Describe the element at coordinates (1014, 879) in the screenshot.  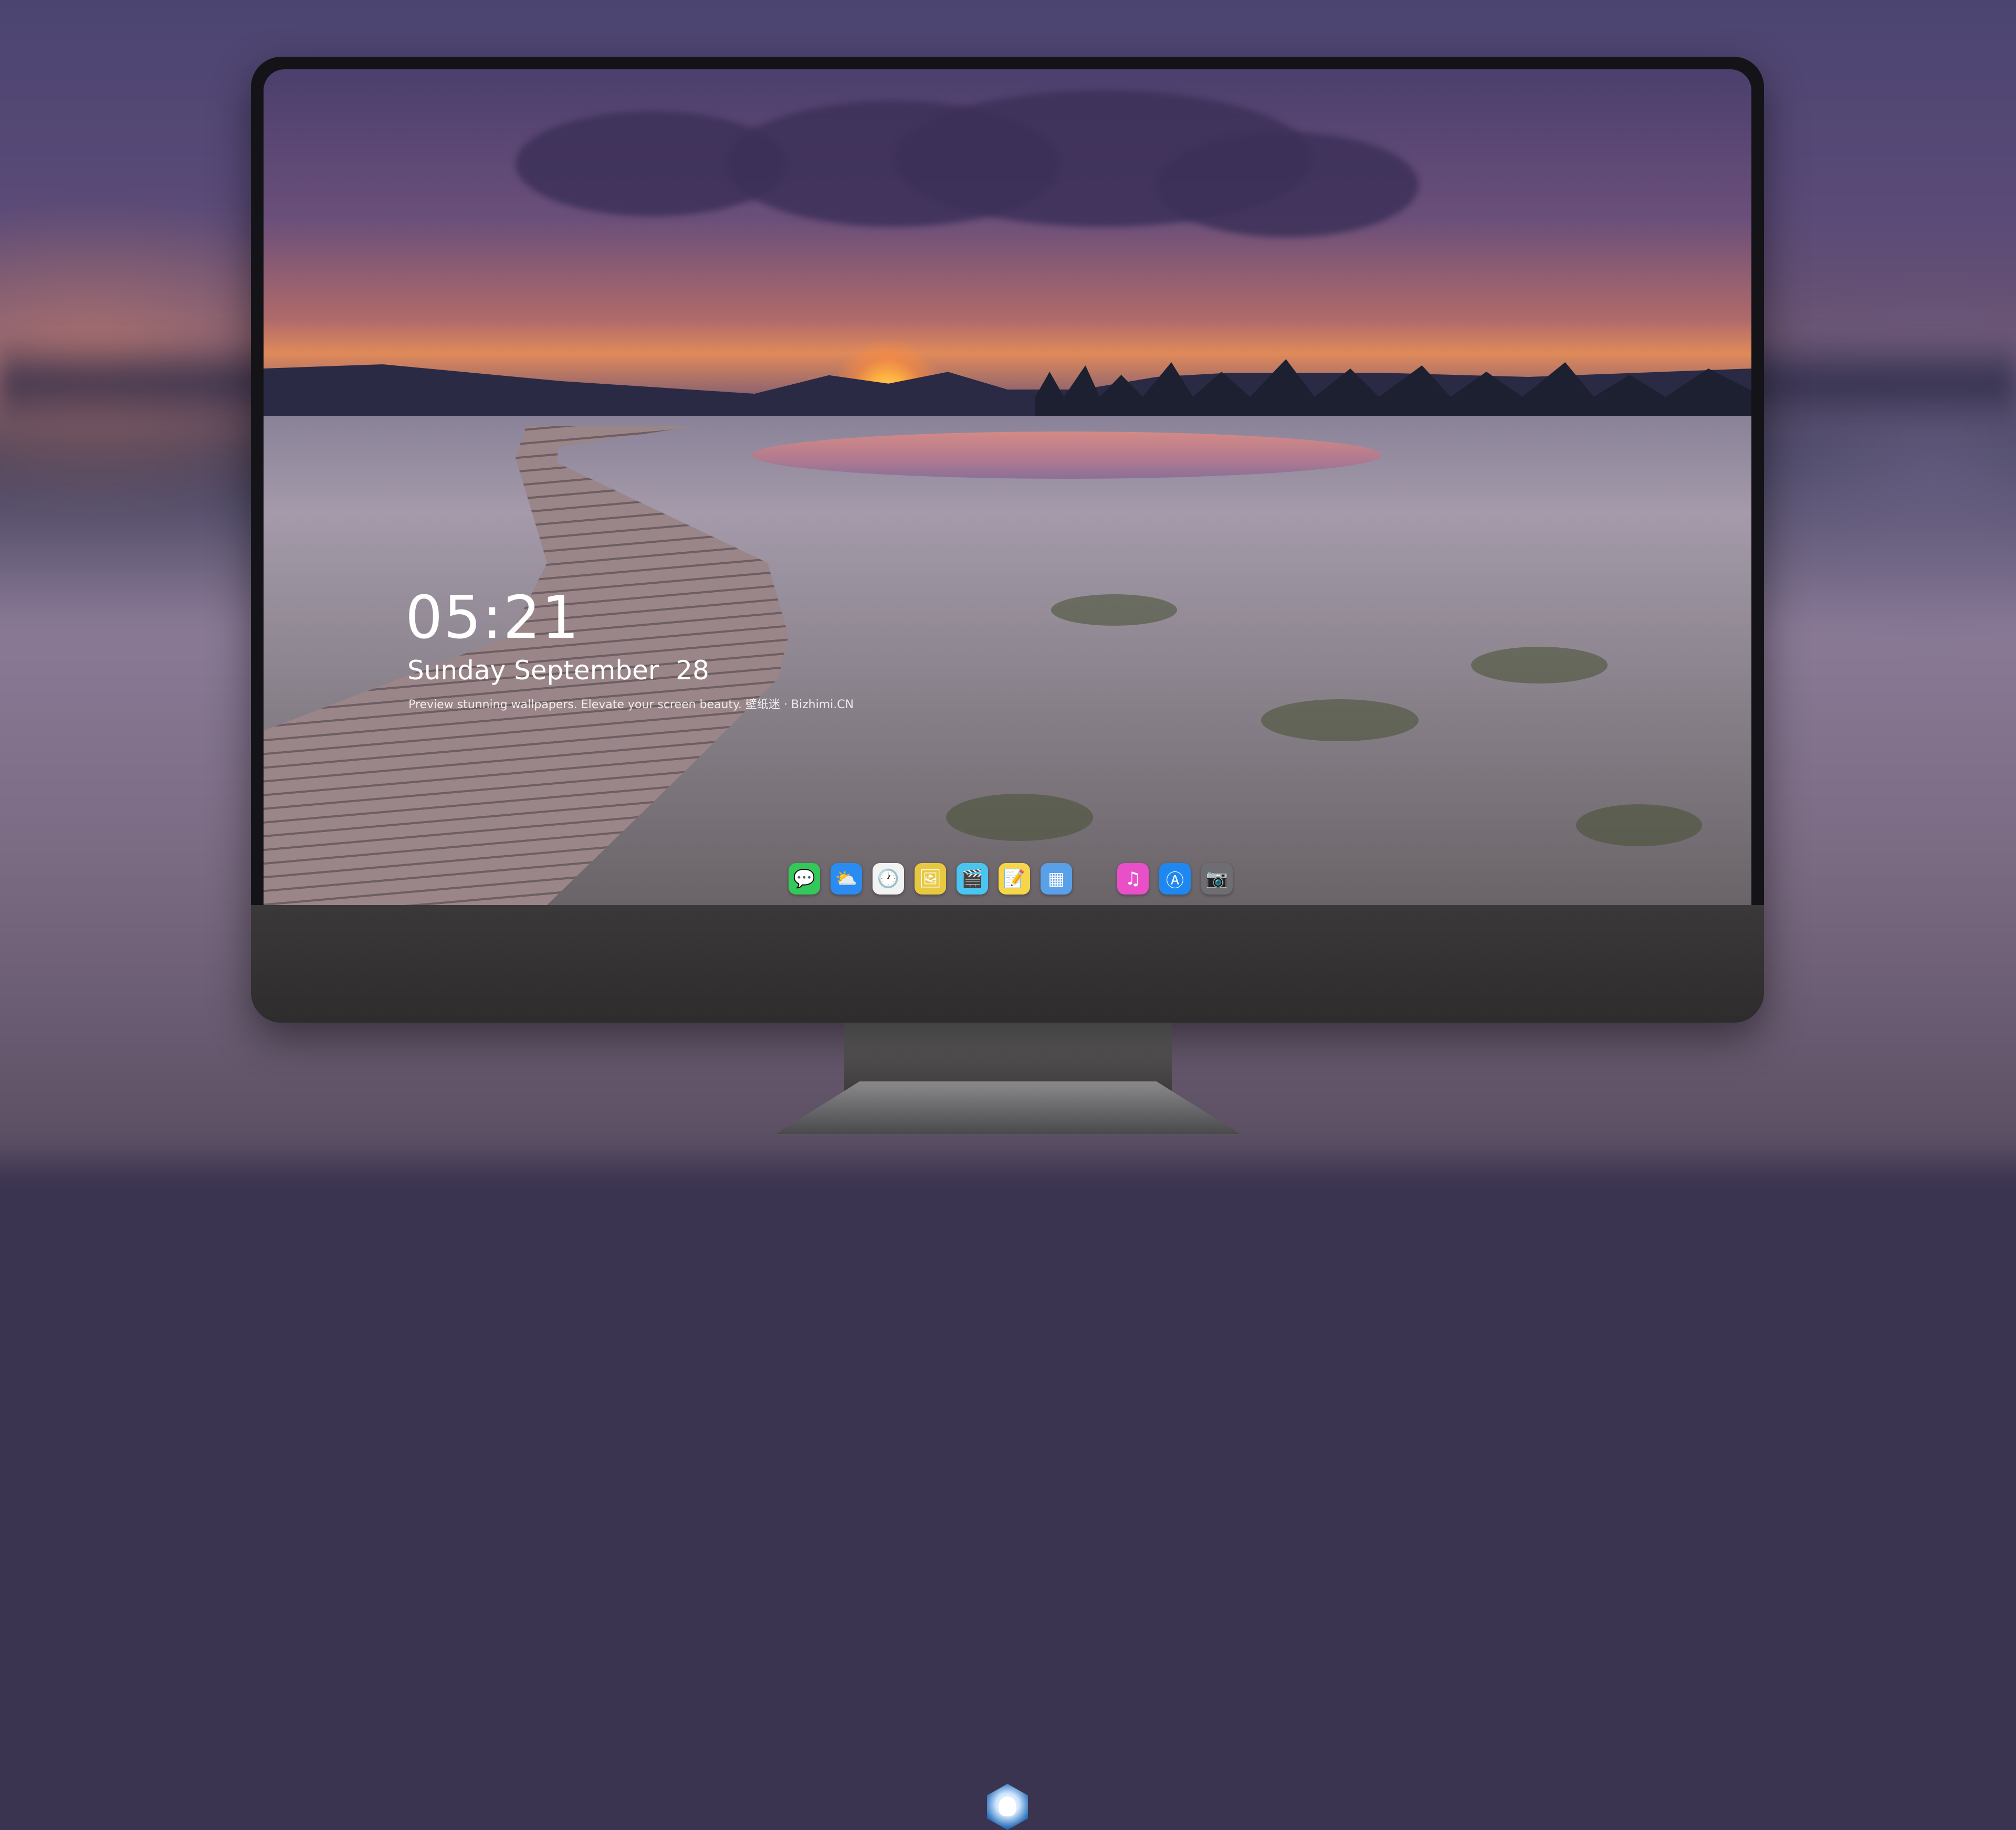
I see `dock-notes-icon: 📝` at that location.